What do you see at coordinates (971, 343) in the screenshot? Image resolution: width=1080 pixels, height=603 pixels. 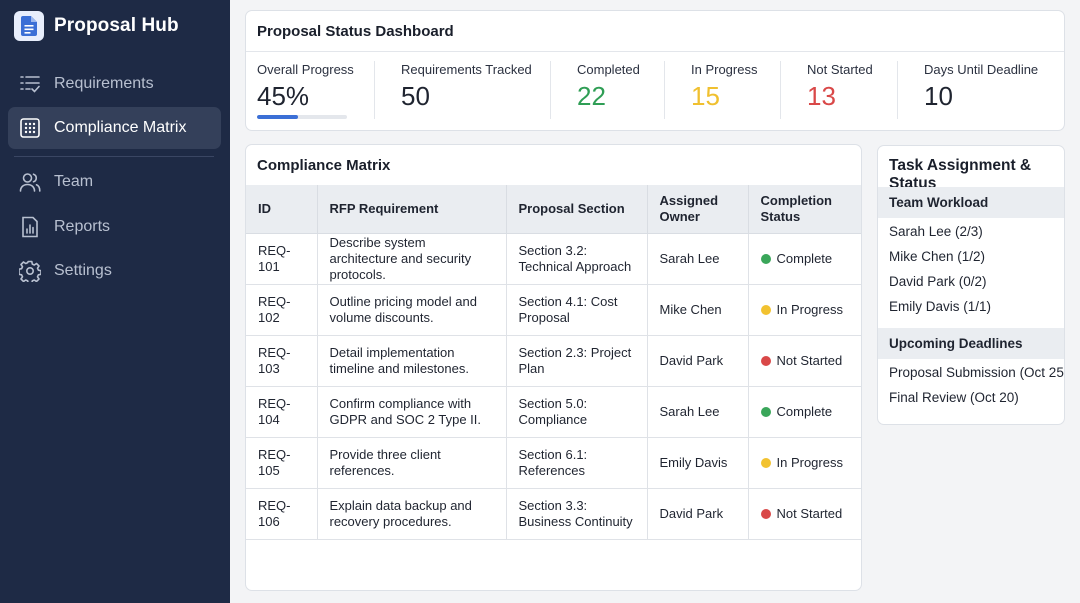 I see `upcoming-deadlines-header: Upcoming Deadlines` at bounding box center [971, 343].